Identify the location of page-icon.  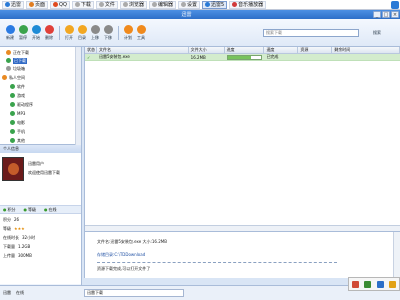
(32, 4).